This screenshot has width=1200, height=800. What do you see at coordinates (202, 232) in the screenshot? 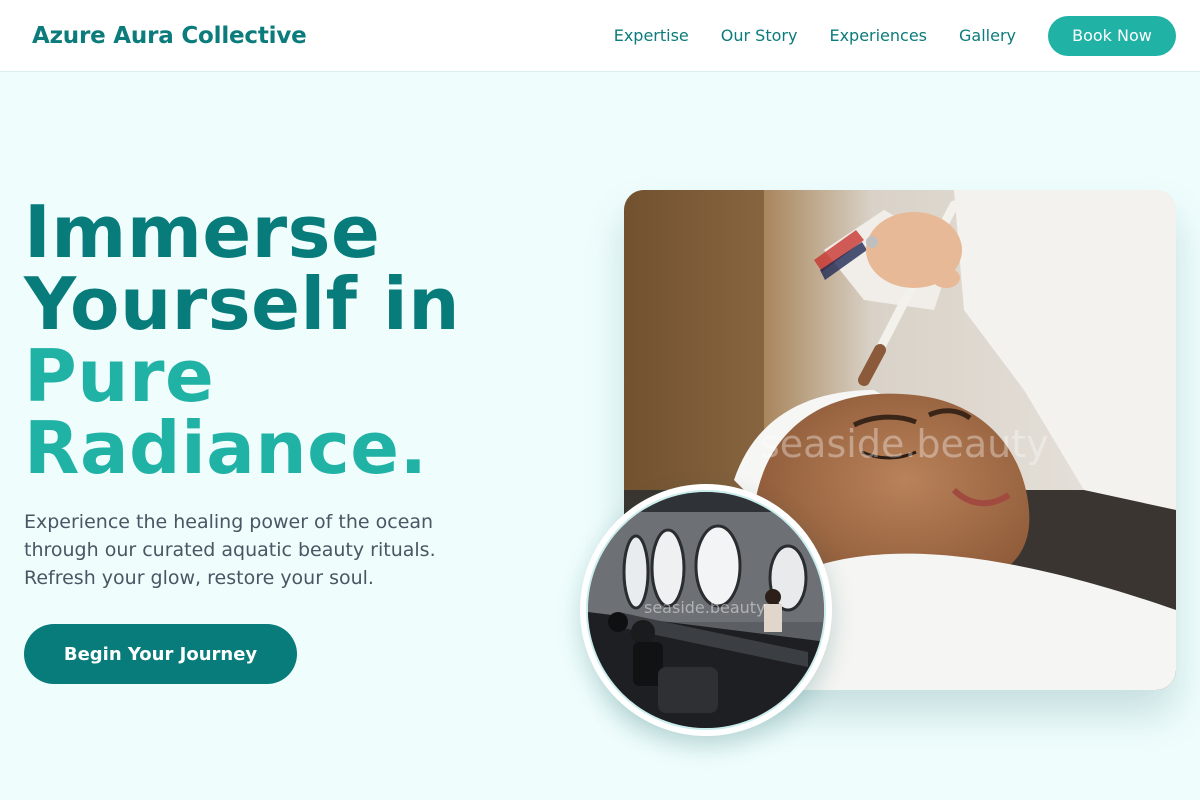
I see `hero-title-line1: Immerse` at bounding box center [202, 232].